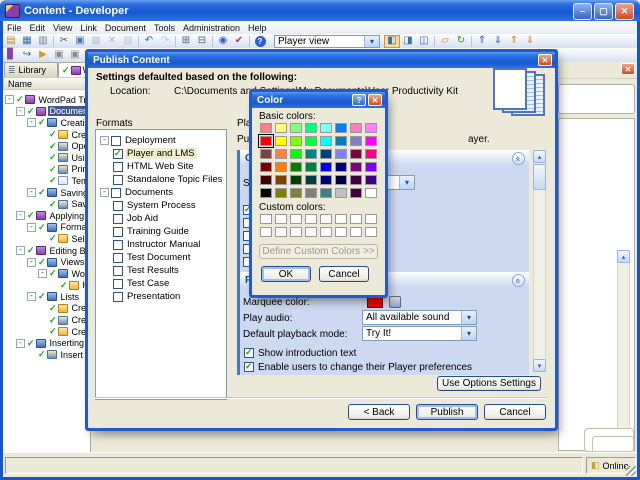  What do you see at coordinates (260, 41) in the screenshot?
I see `help-icon: ?` at bounding box center [260, 41].